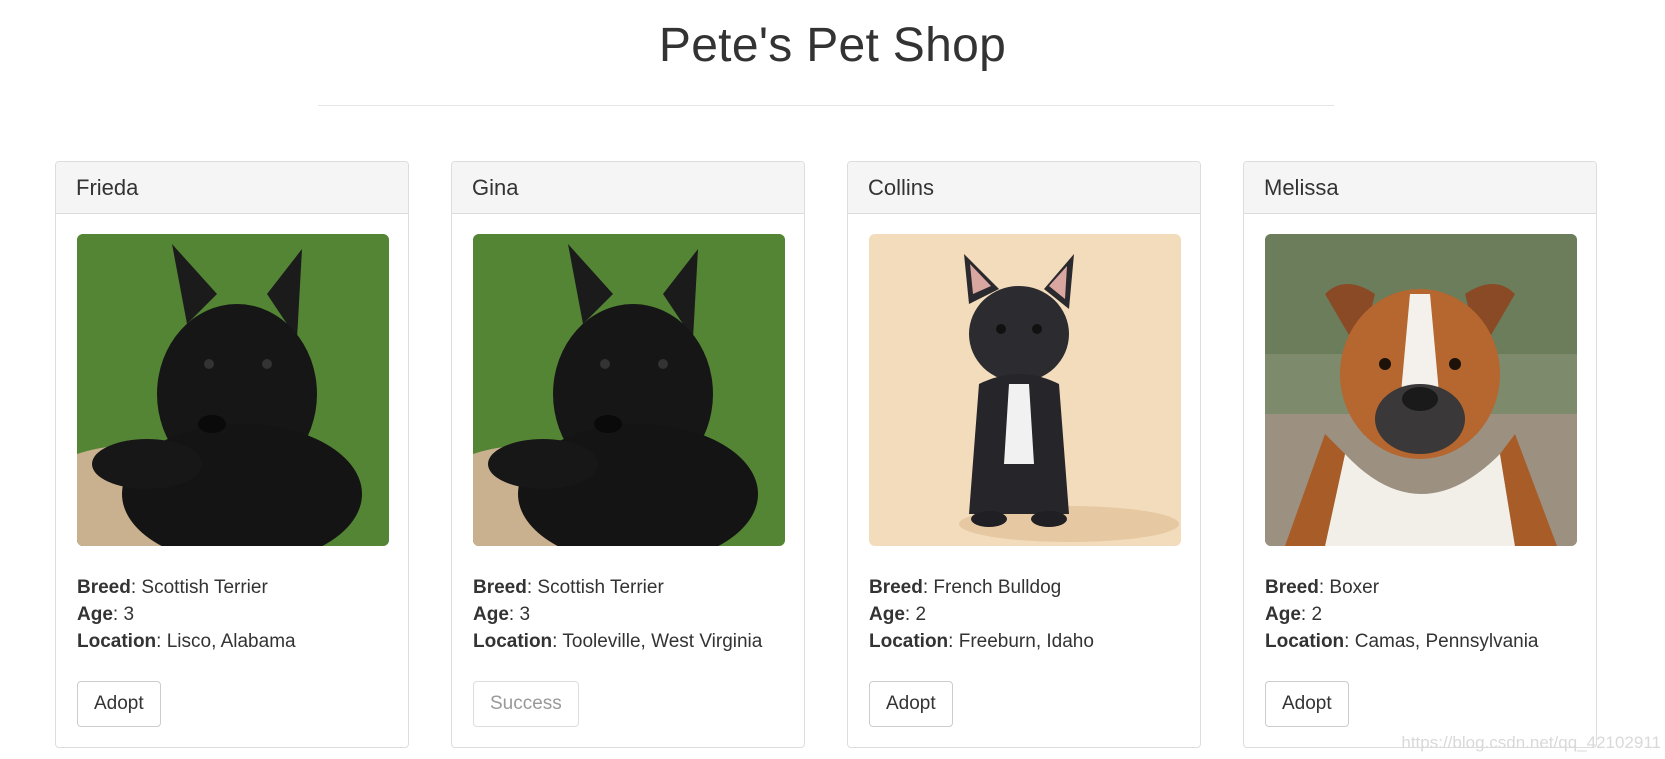 The image size is (1665, 759). I want to click on boxer-photo, so click(1421, 390).